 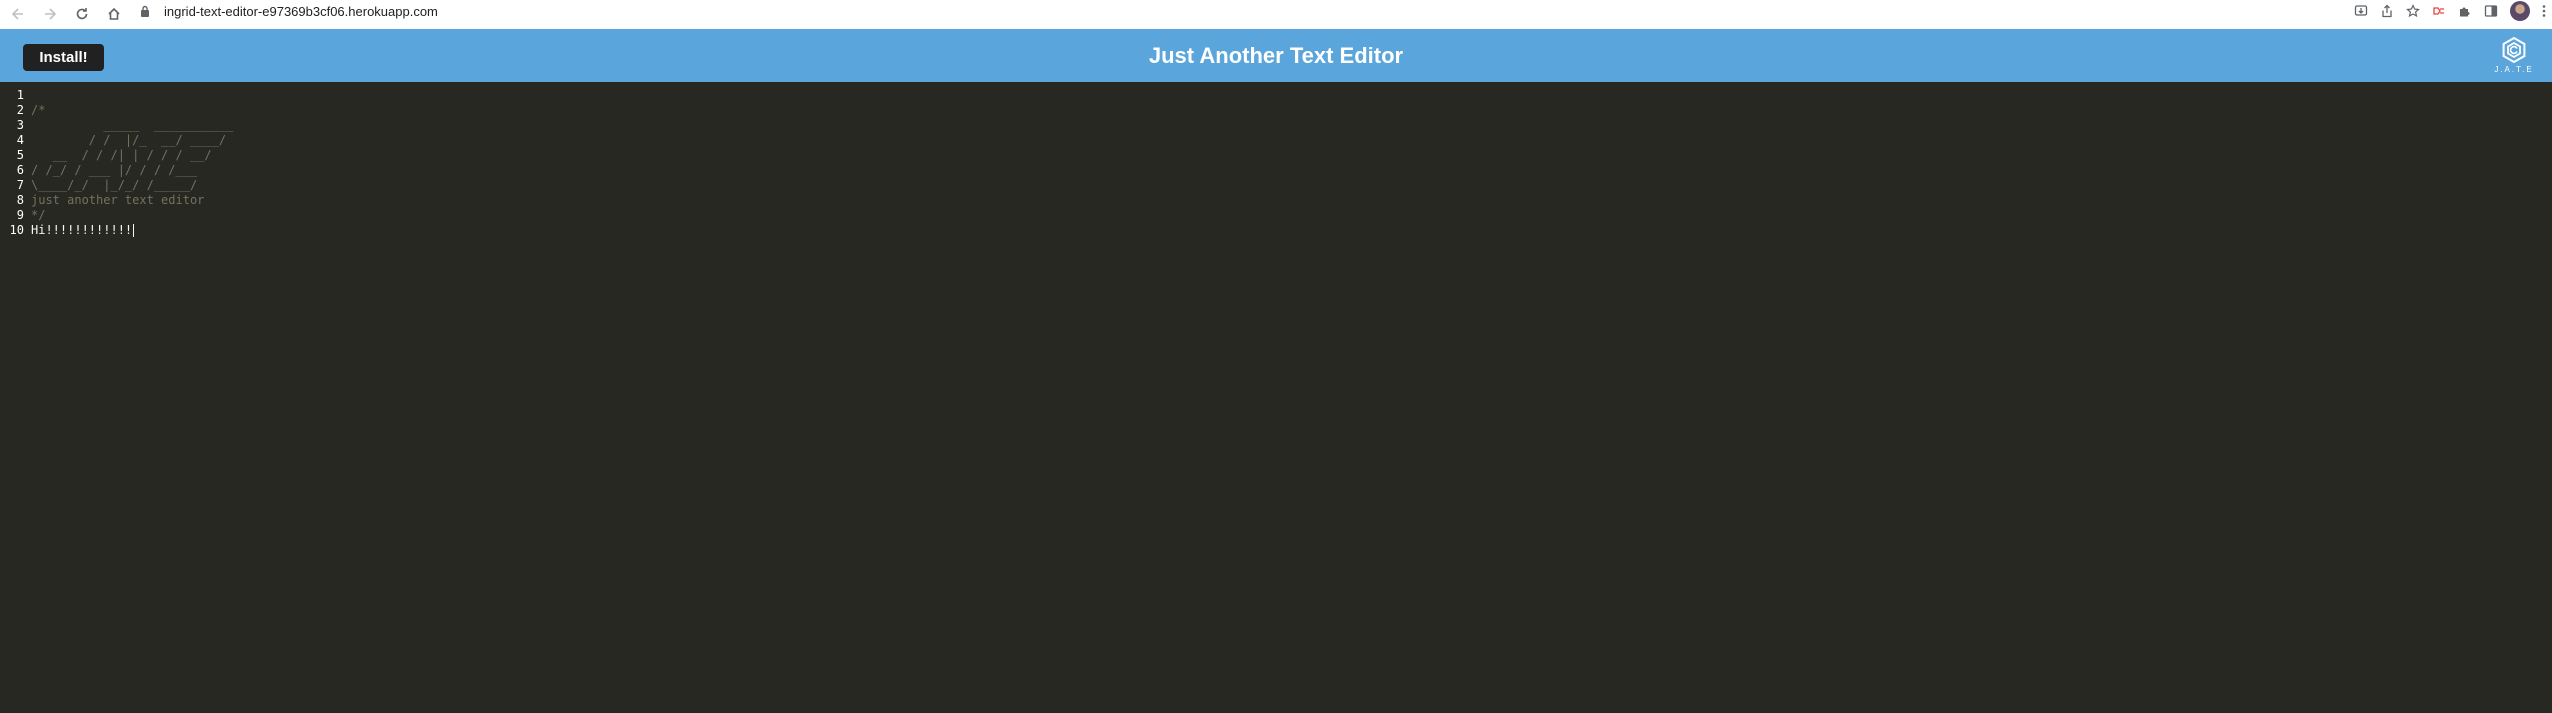 What do you see at coordinates (20, 95) in the screenshot?
I see `line-number: 1` at bounding box center [20, 95].